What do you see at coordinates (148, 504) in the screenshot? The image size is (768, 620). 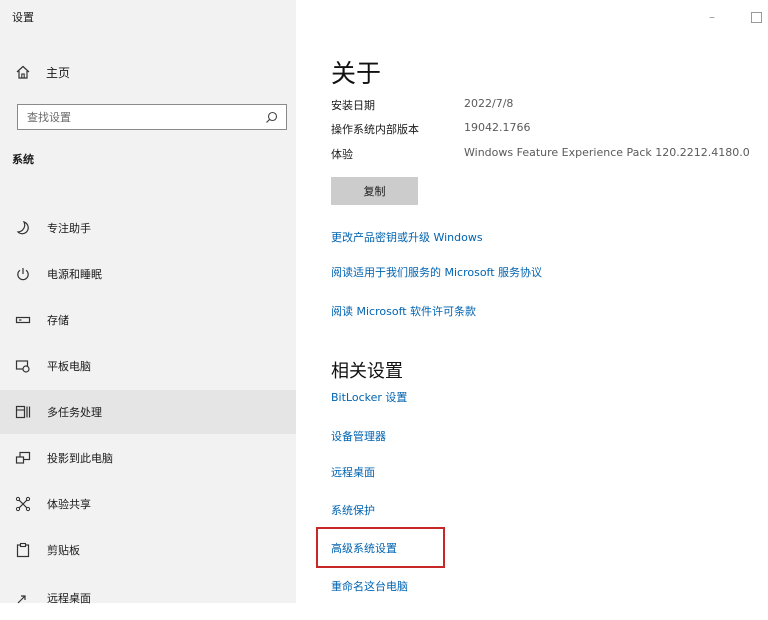 I see `sidebar-item-shared-experiences: 体验共享` at bounding box center [148, 504].